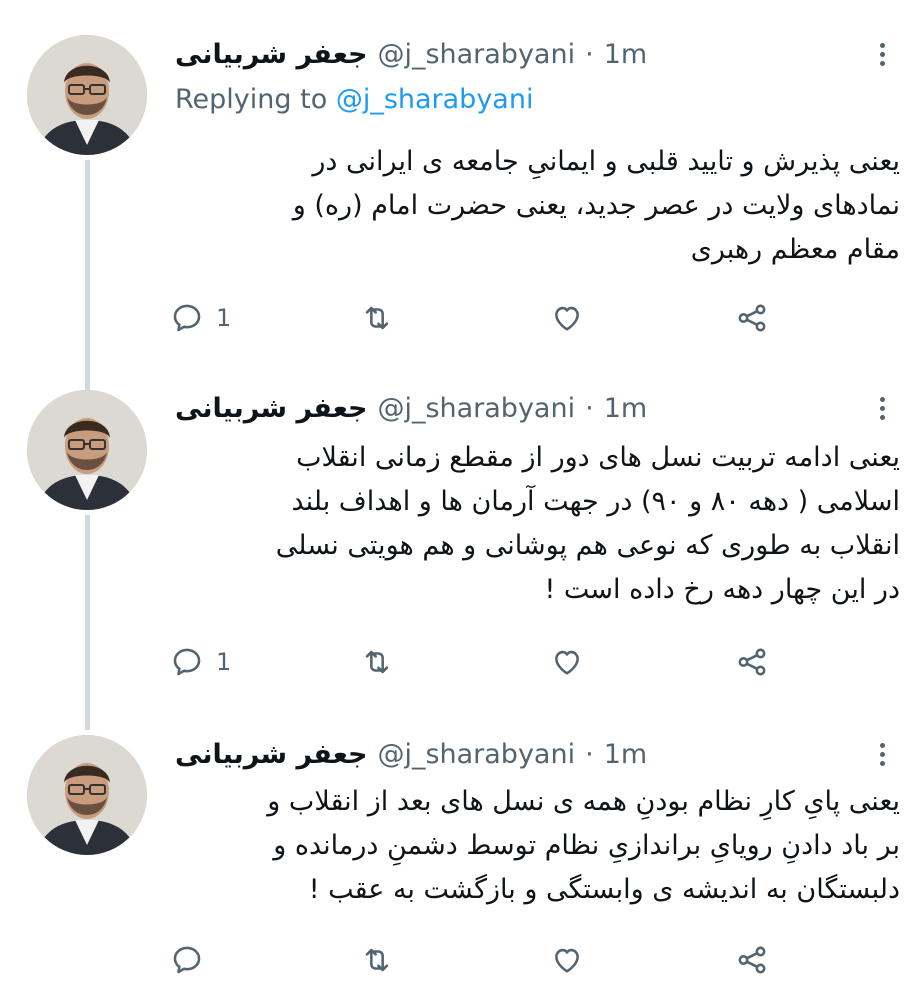 This screenshot has width=923, height=1000. I want to click on tweet-text-line: در این چهار دهه رخ داده است !, so click(722, 589).